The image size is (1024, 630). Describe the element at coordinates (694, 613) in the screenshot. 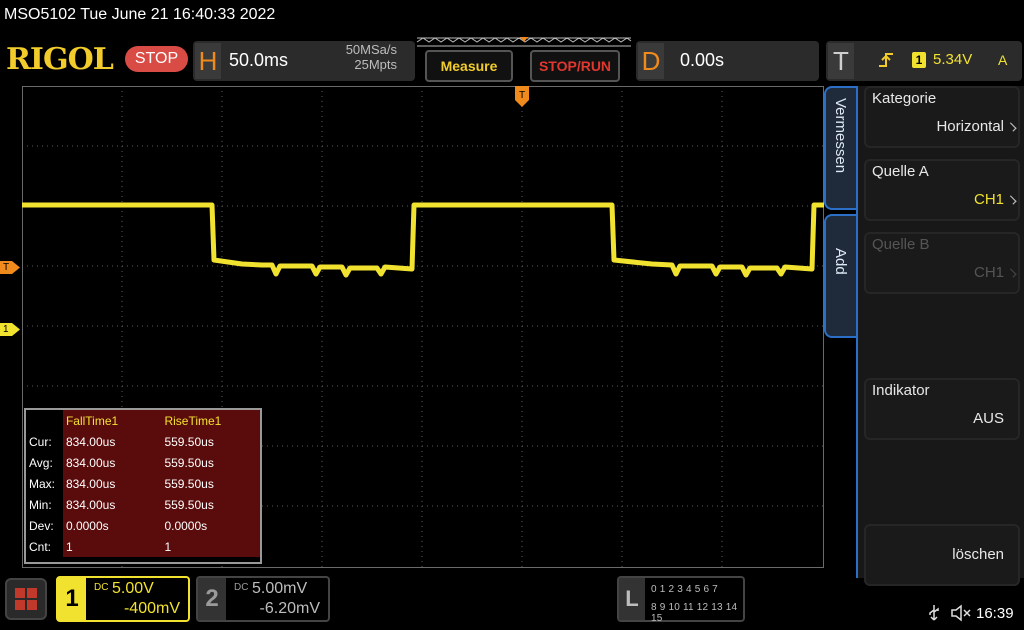

I see `la-channels-row2: 8 9 10 11 12 13 14 15` at that location.